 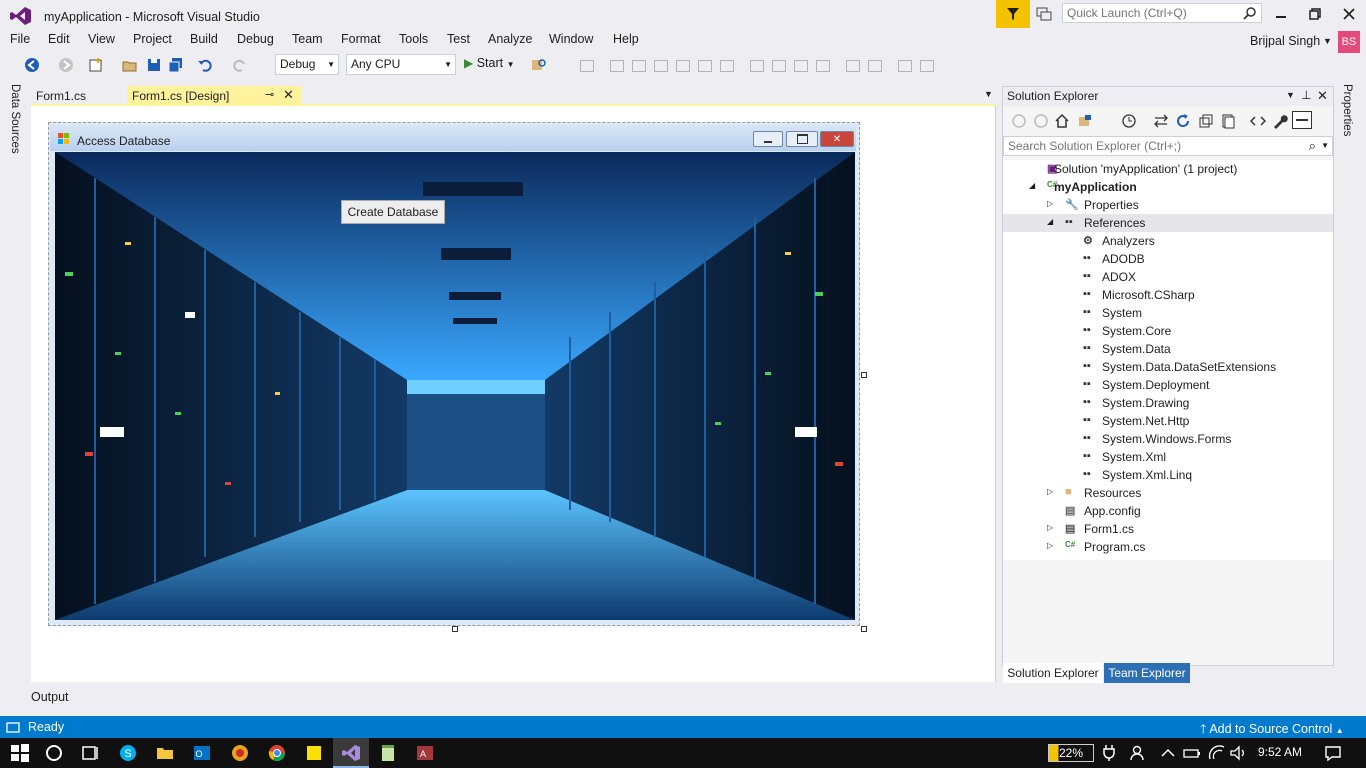 I want to click on tab-form1-cs-design: Form1.cs [Design] ⊸ ✕, so click(x=214, y=95).